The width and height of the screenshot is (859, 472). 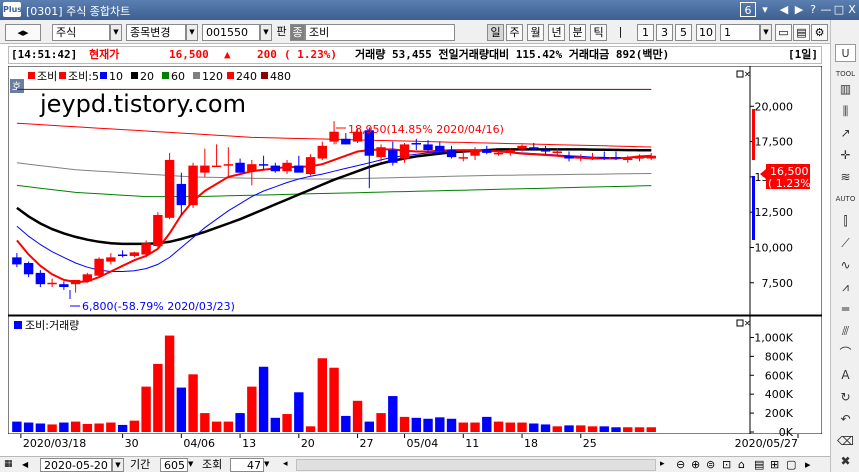 I want to click on refresh-icon: ↻, so click(x=845, y=397).